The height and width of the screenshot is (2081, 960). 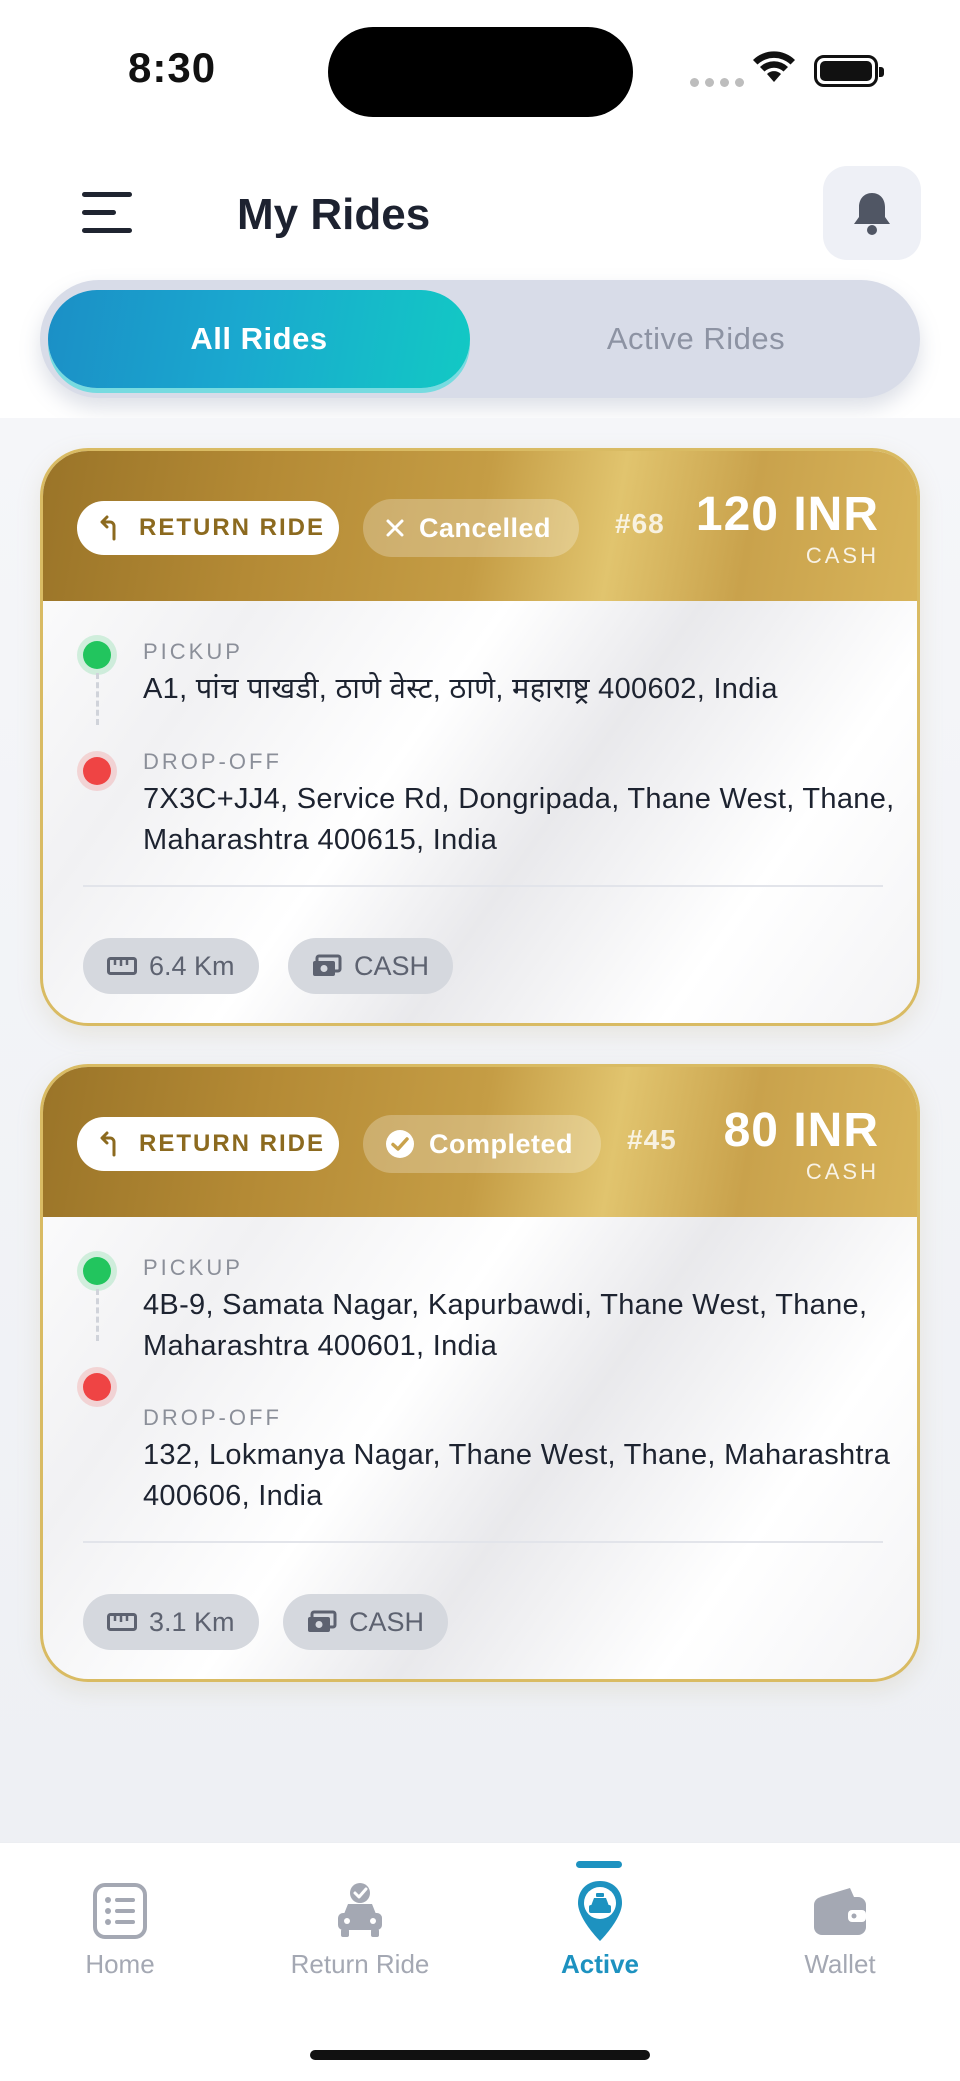 What do you see at coordinates (787, 514) in the screenshot?
I see `fare-amount: 120 INR` at bounding box center [787, 514].